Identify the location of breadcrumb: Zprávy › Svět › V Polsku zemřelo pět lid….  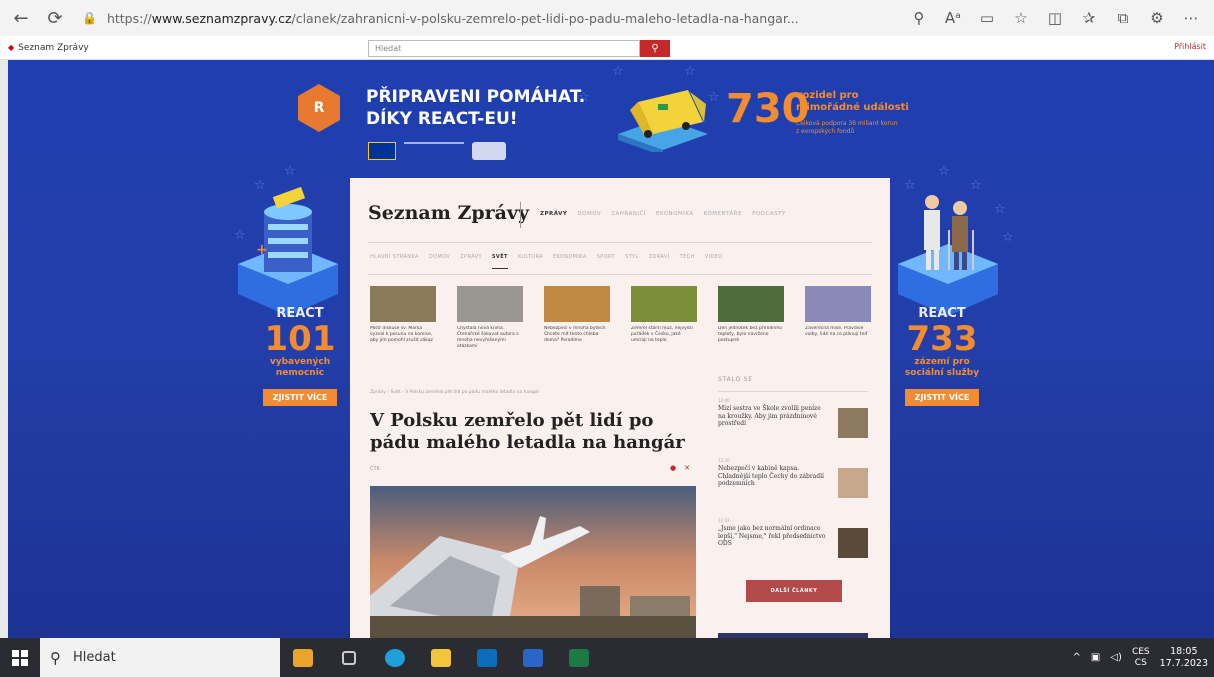
(455, 392).